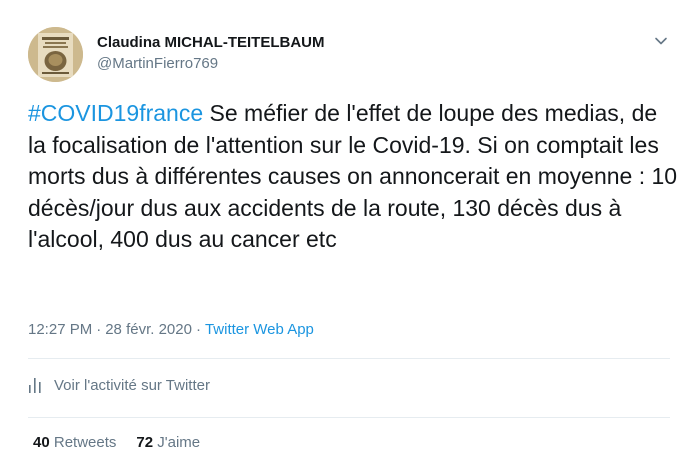  Describe the element at coordinates (145, 442) in the screenshot. I see `likes-count: 72` at that location.